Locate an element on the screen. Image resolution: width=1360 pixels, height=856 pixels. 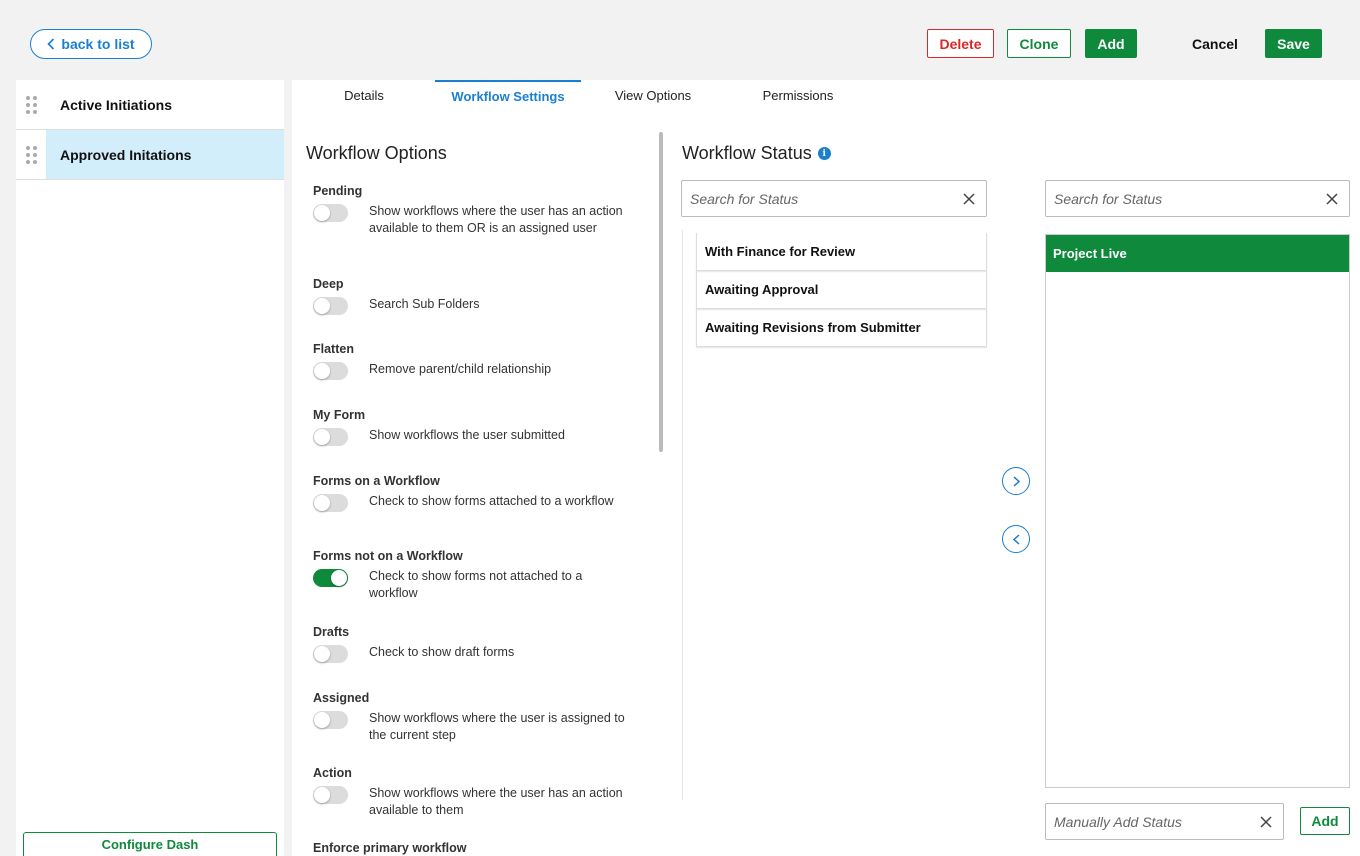
info-icon: i is located at coordinates (824, 153).